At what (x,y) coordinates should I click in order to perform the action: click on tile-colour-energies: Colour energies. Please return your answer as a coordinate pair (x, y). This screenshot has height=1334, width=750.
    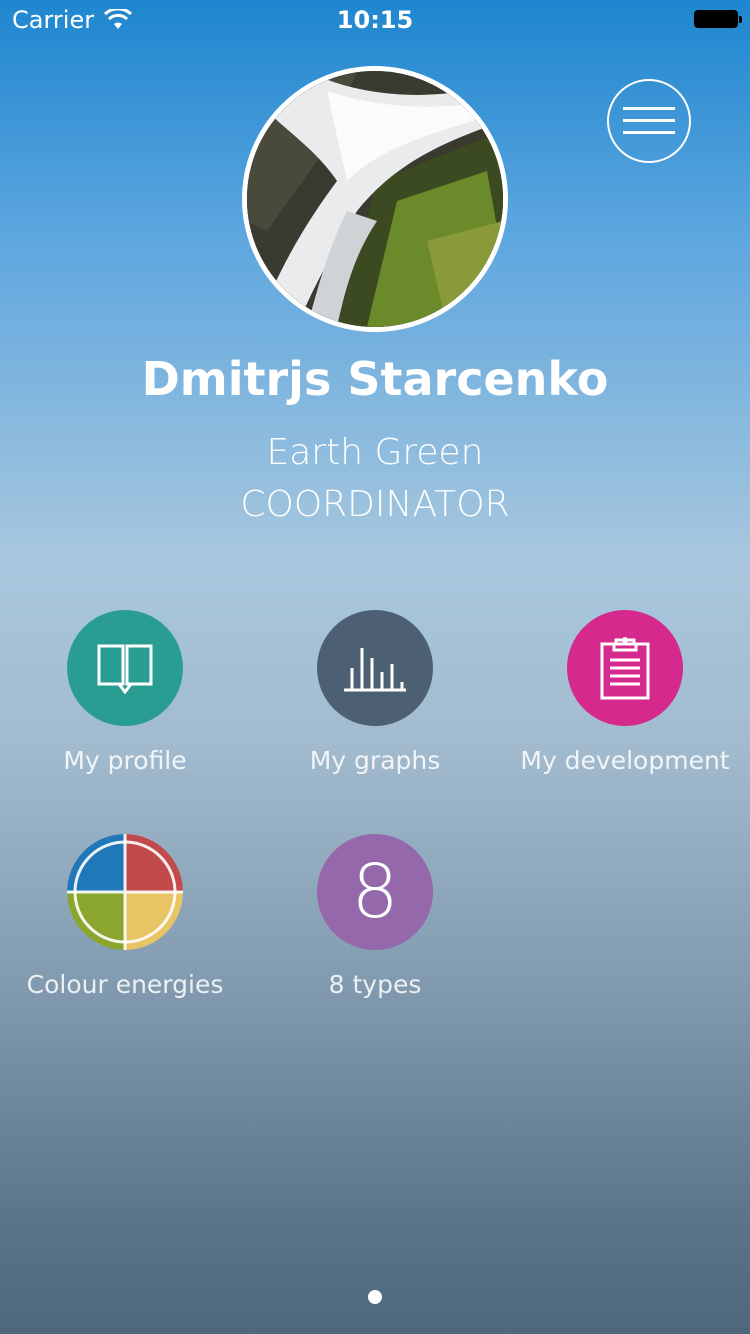
    Looking at the image, I should click on (125, 934).